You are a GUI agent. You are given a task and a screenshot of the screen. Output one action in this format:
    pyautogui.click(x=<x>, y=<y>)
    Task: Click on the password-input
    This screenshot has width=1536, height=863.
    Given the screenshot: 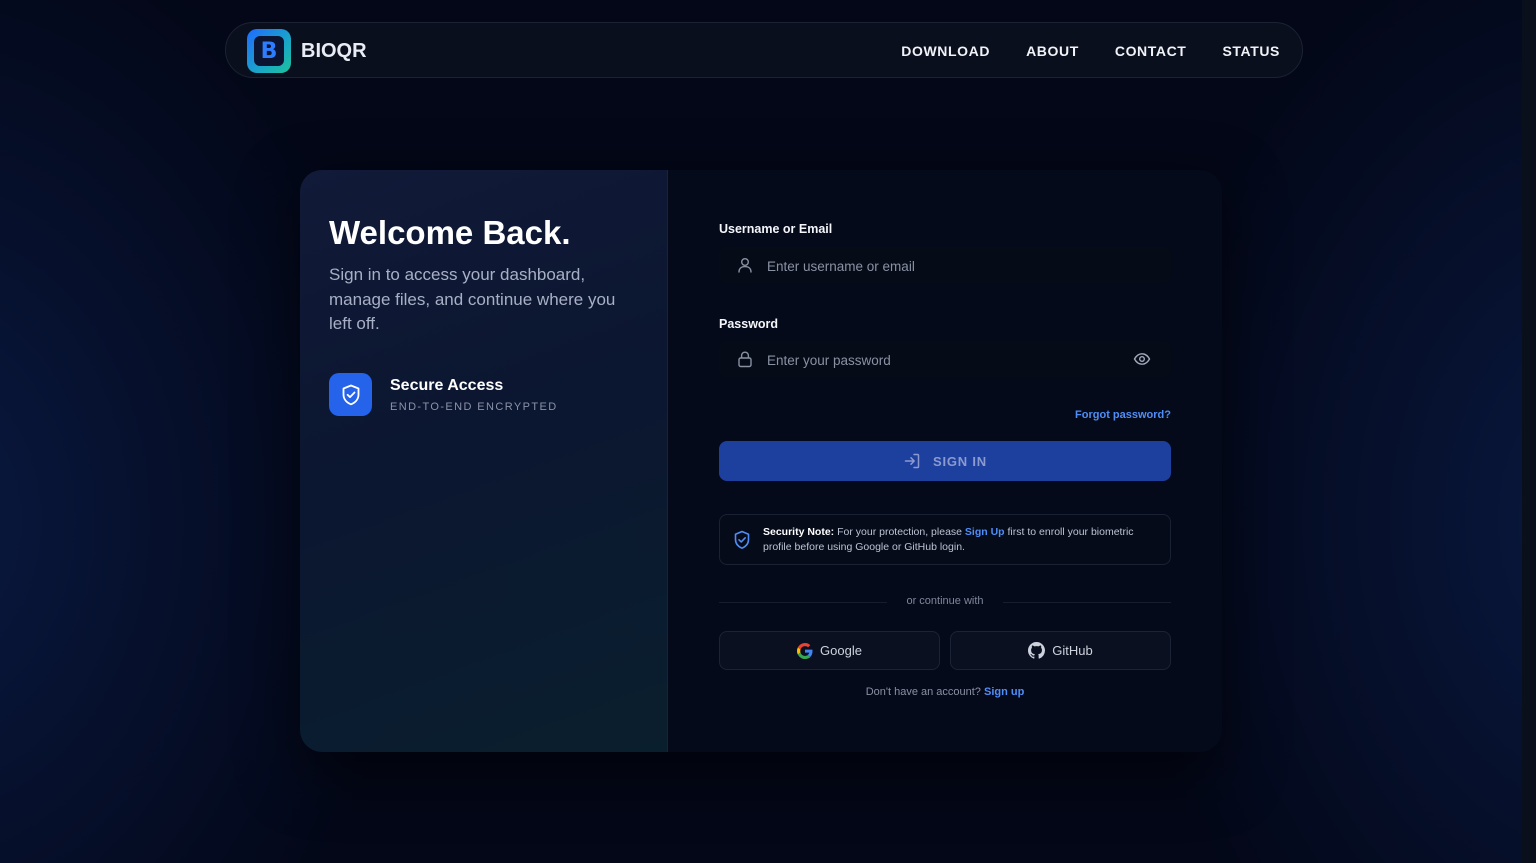 What is the action you would take?
    pyautogui.click(x=947, y=360)
    